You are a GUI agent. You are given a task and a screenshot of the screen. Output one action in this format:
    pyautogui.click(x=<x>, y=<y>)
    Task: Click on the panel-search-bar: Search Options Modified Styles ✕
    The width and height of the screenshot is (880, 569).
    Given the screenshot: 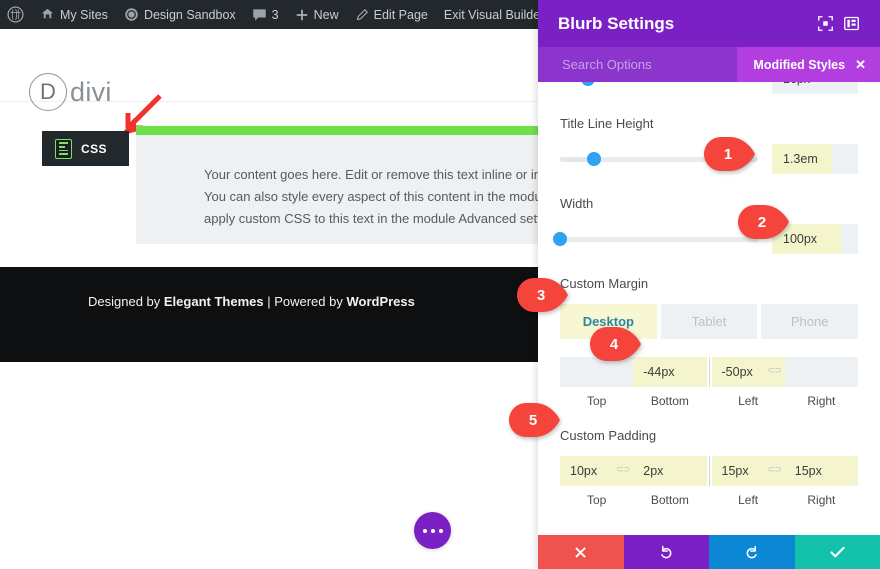 What is the action you would take?
    pyautogui.click(x=709, y=64)
    